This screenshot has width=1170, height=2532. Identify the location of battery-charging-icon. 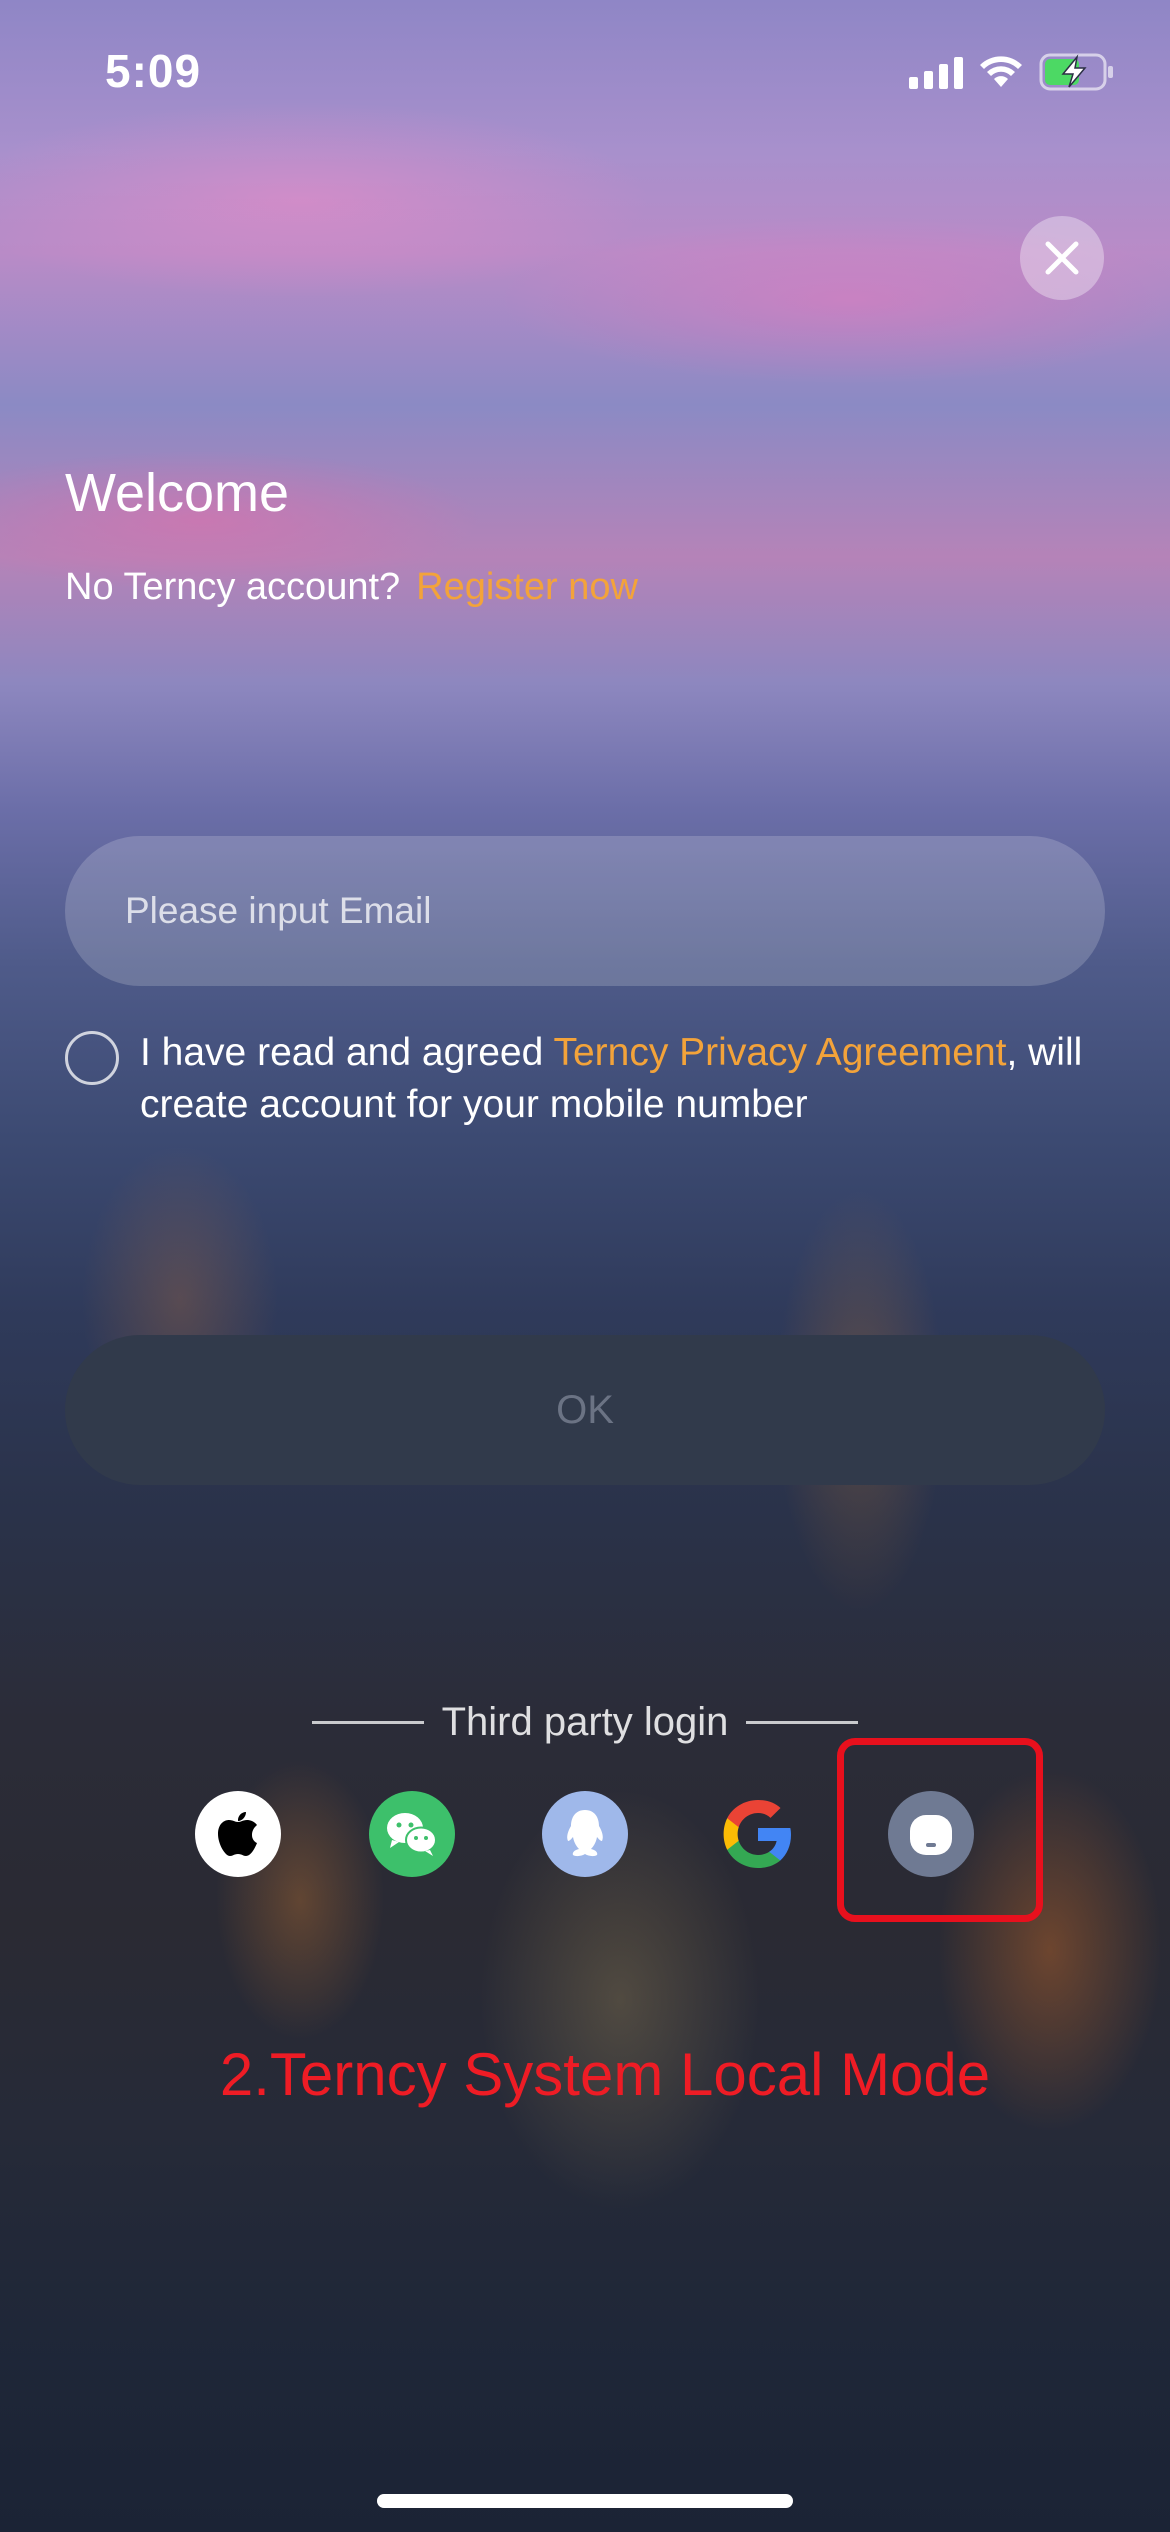
(1076, 72).